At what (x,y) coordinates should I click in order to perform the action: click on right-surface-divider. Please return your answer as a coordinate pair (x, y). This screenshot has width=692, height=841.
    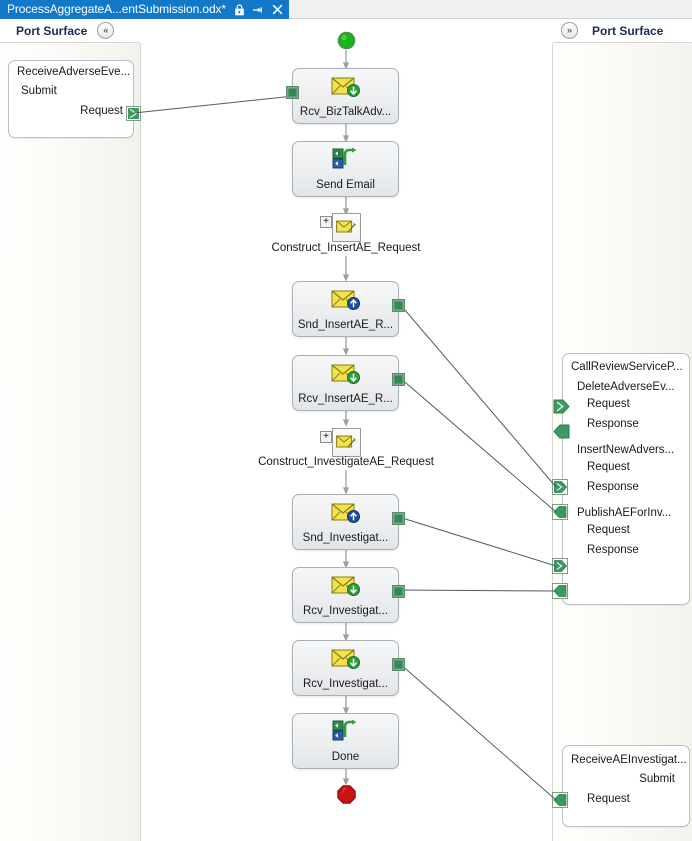
    Looking at the image, I should click on (552, 442).